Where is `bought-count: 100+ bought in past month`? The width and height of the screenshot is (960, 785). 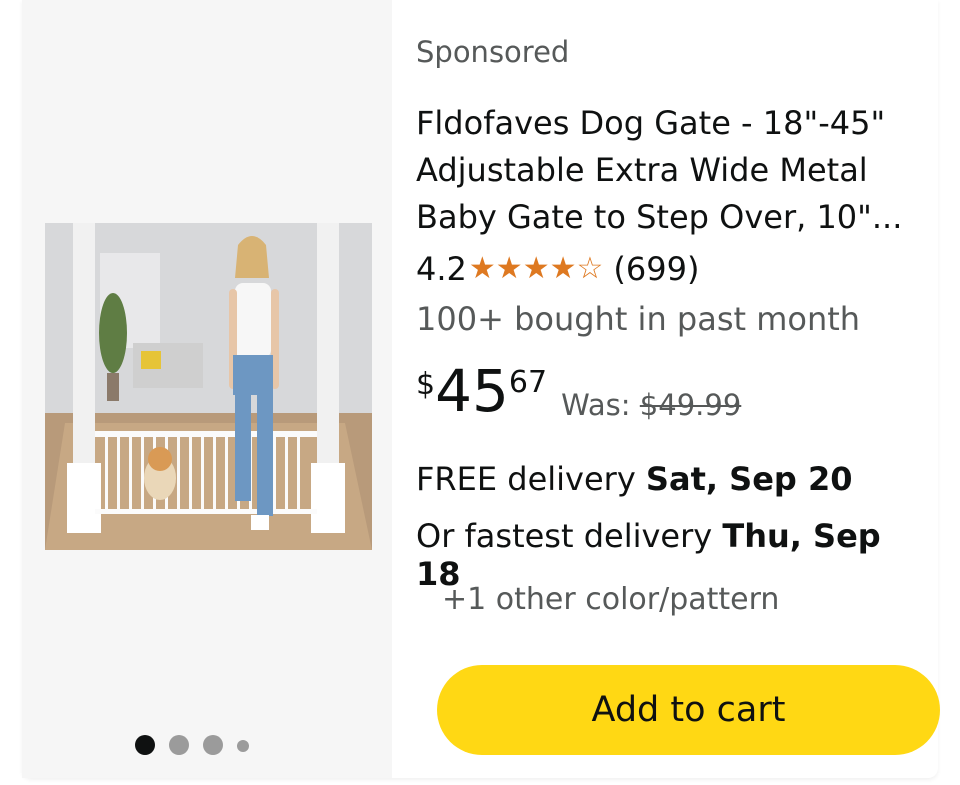
bought-count: 100+ bought in past month is located at coordinates (638, 319).